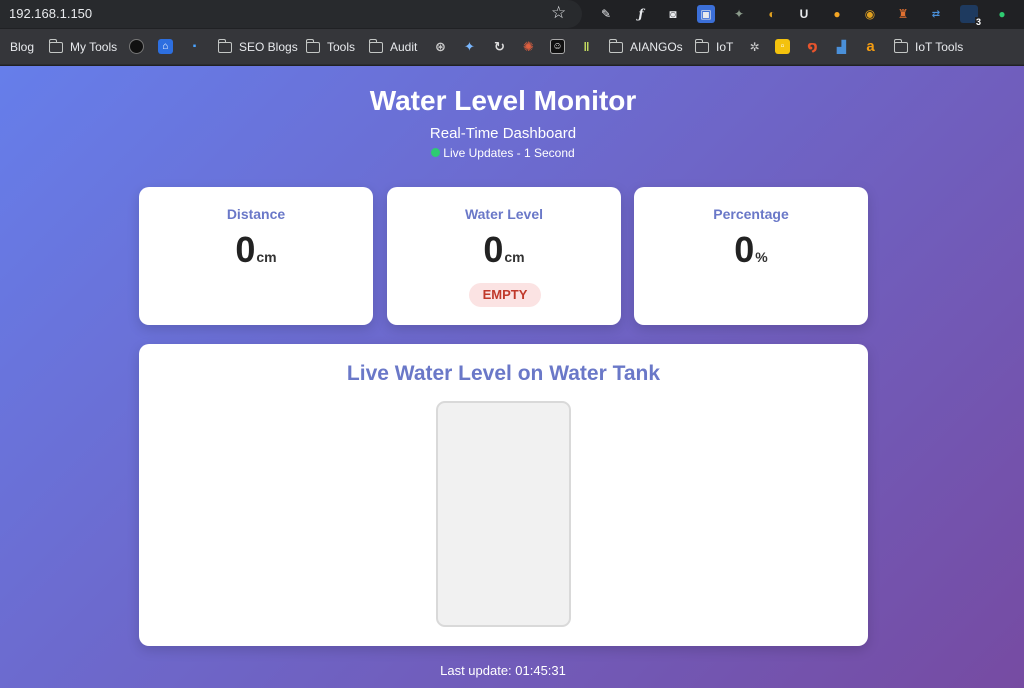  Describe the element at coordinates (706, 14) in the screenshot. I see `extension-shield-icon: ▣` at that location.